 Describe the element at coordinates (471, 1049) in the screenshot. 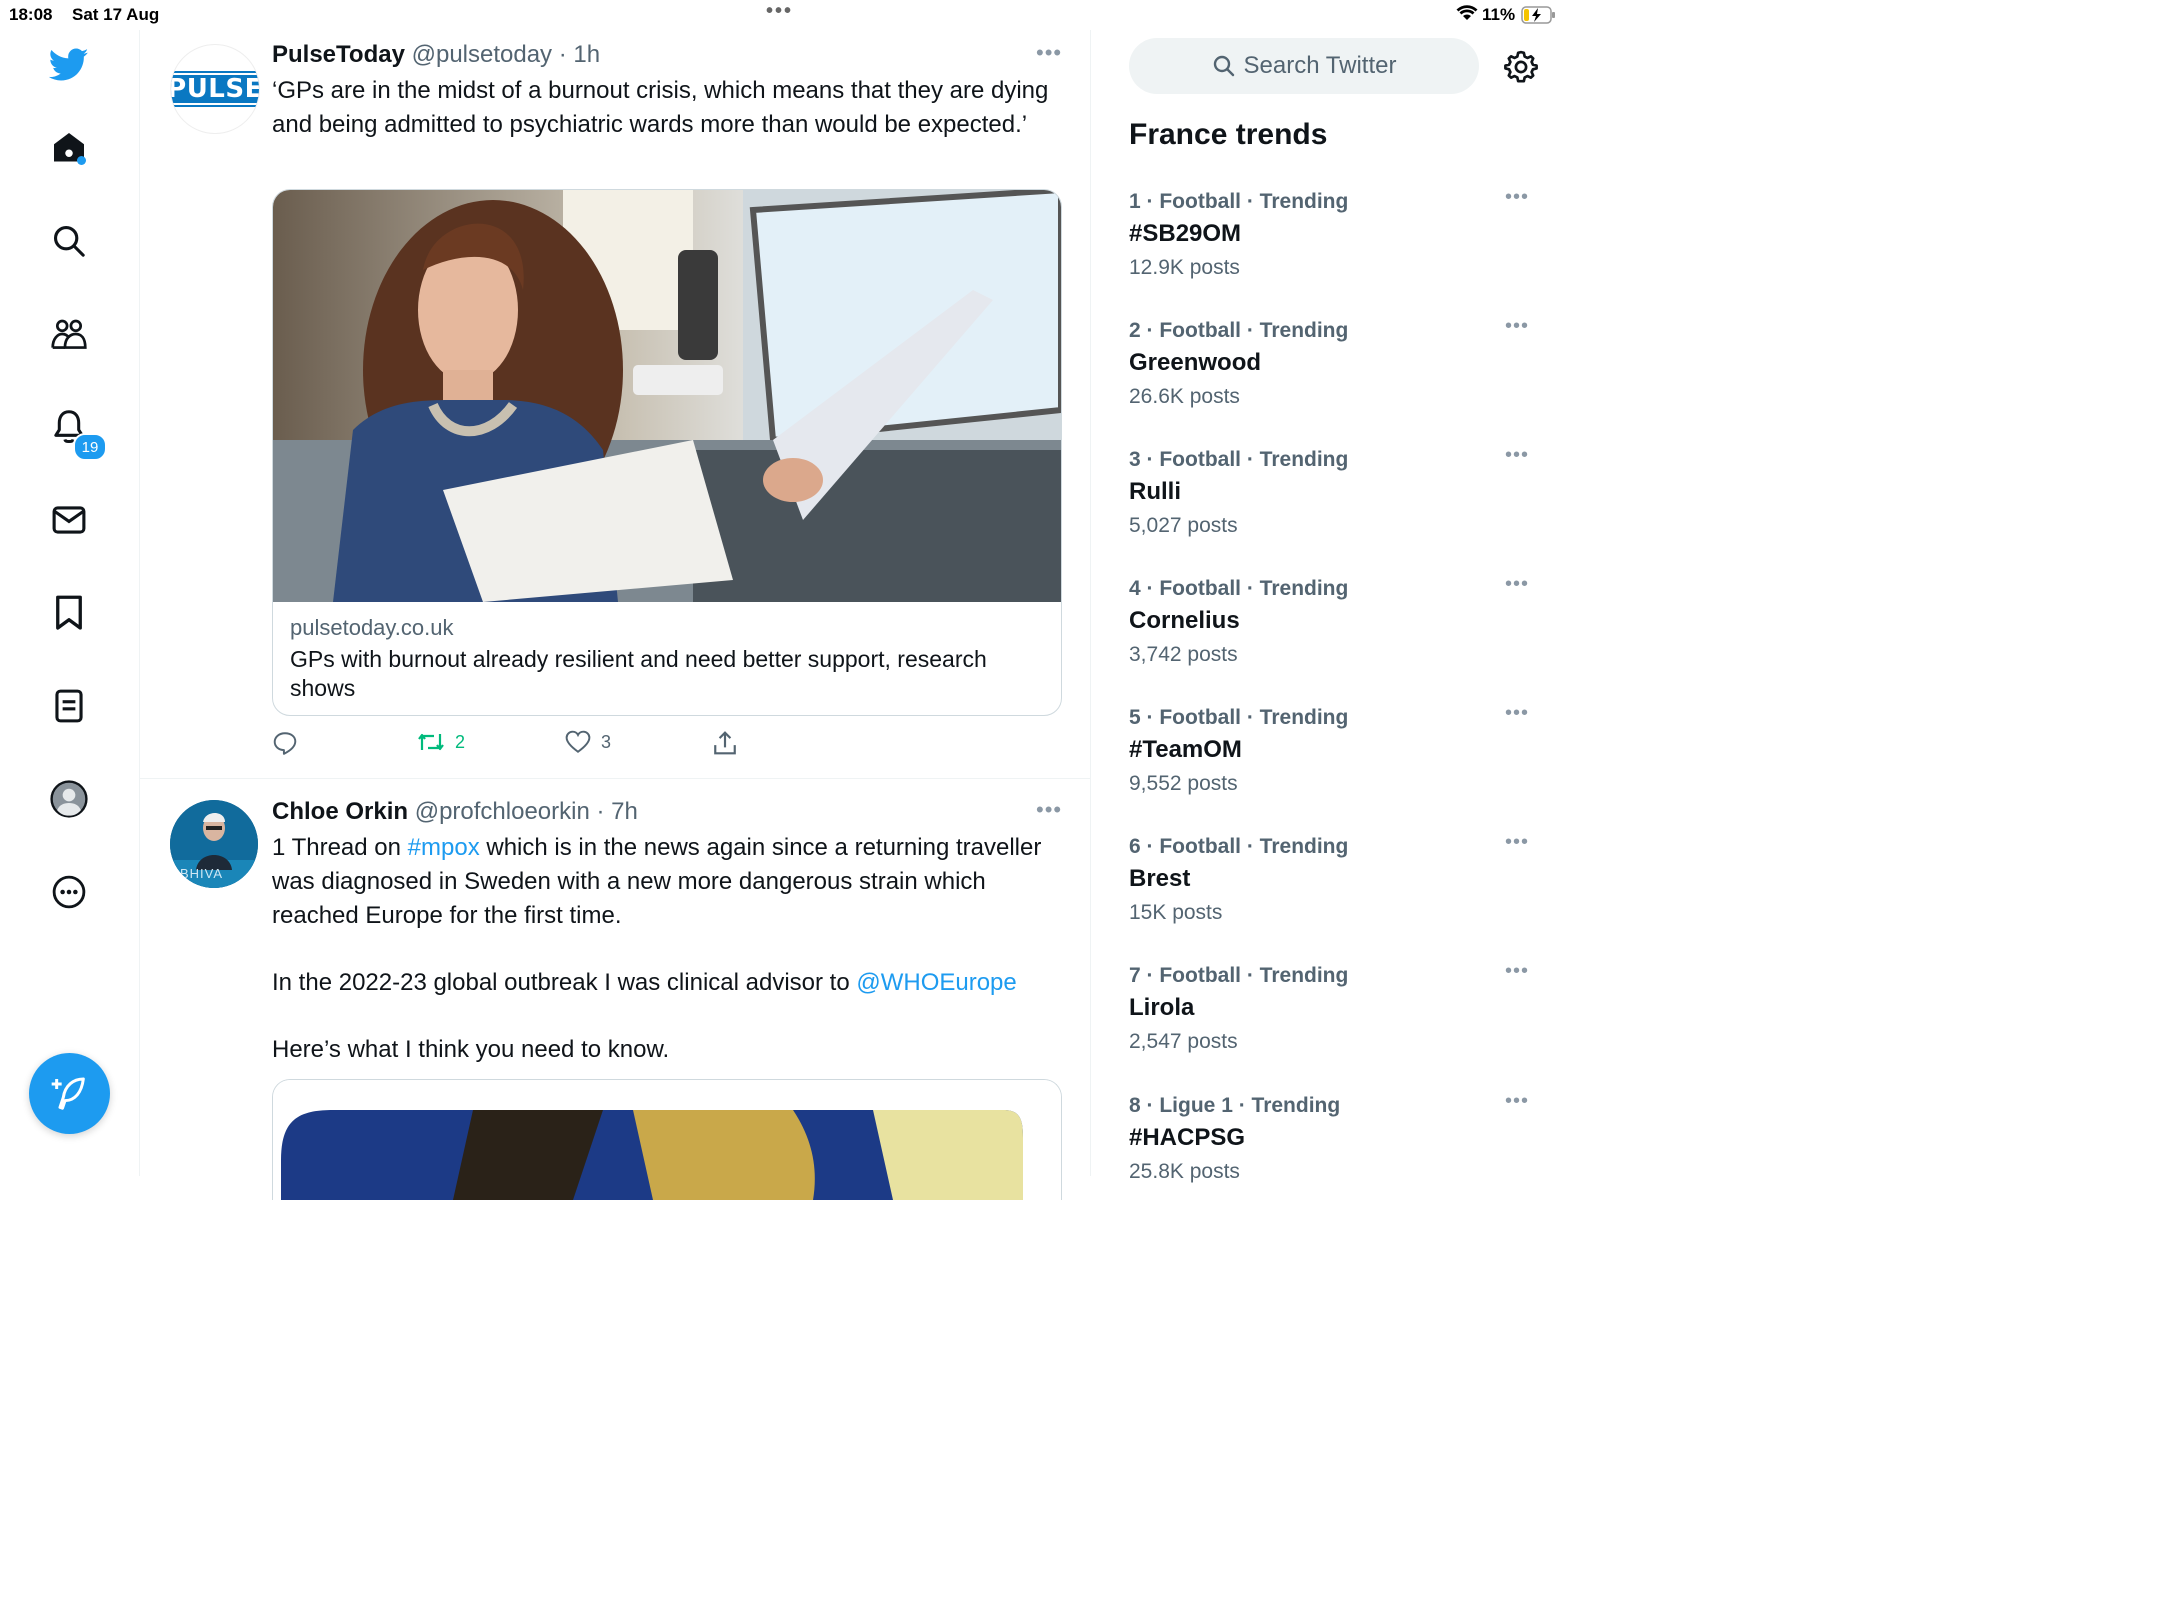

I see `tweet-text-segment: Here’s what I think you need to know.` at that location.